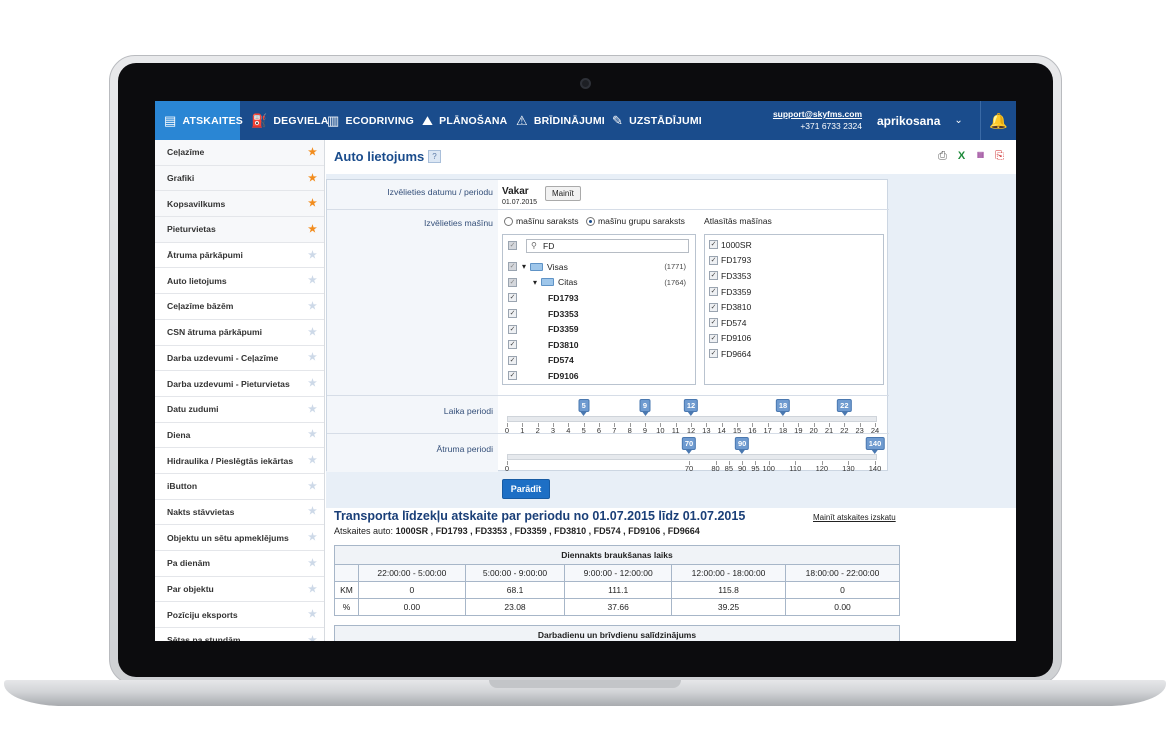 This screenshot has height=751, width=1170. What do you see at coordinates (599, 314) in the screenshot?
I see `tree-item: ✓ FD3353` at bounding box center [599, 314].